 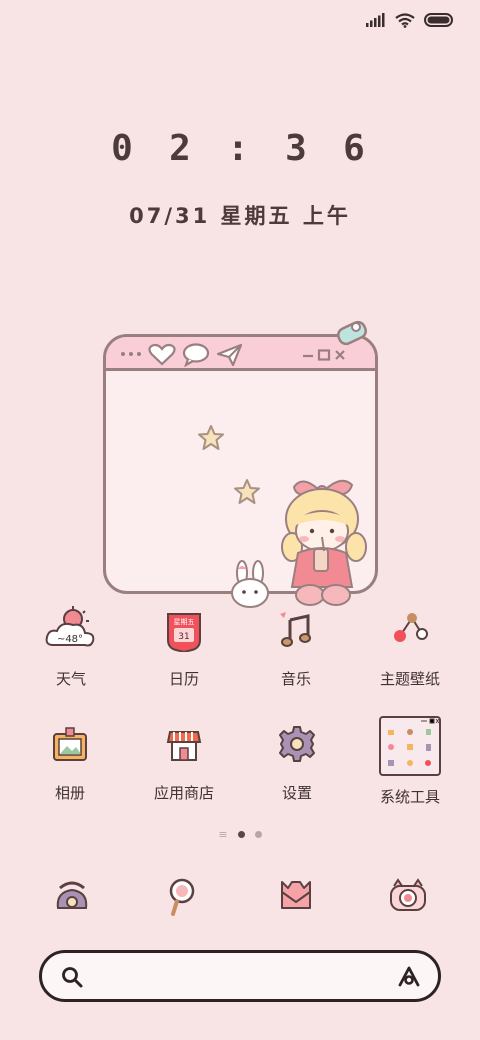 I want to click on page-indicator: ≡, so click(x=240, y=834).